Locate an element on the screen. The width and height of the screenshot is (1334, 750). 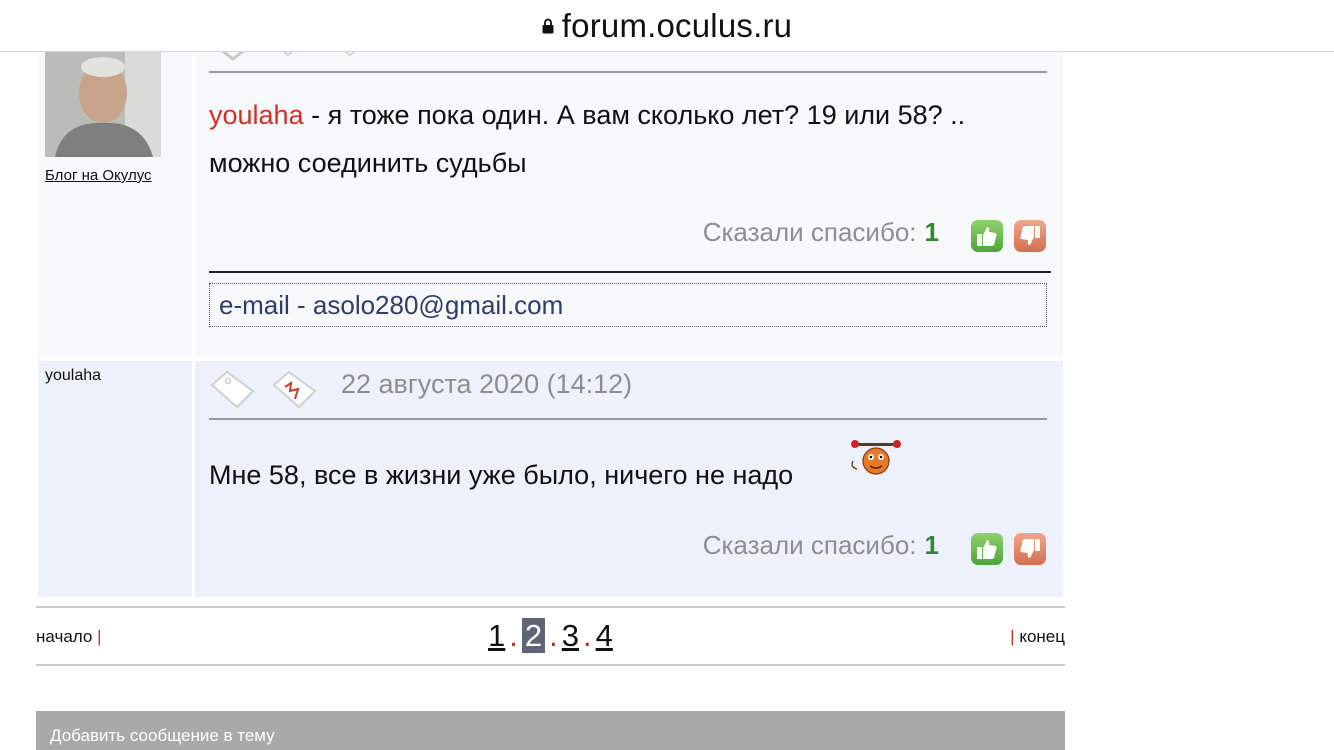
signature-divider is located at coordinates (630, 272).